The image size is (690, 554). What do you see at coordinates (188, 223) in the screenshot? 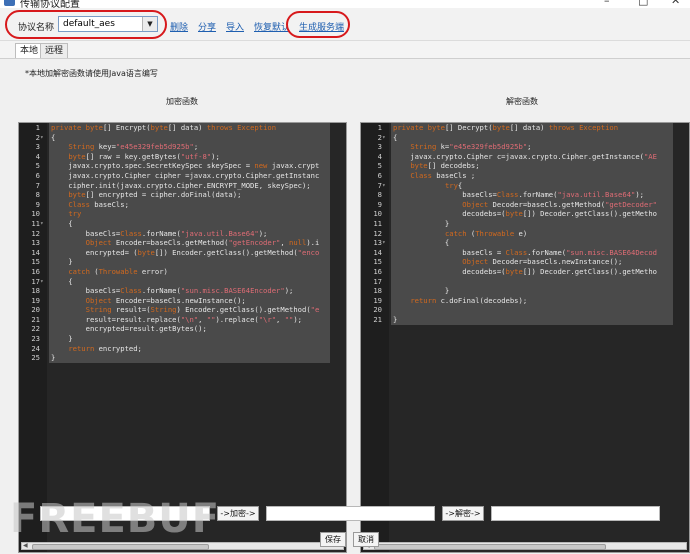
I see `encrypt-code-line: 11 ▾ {` at bounding box center [188, 223].